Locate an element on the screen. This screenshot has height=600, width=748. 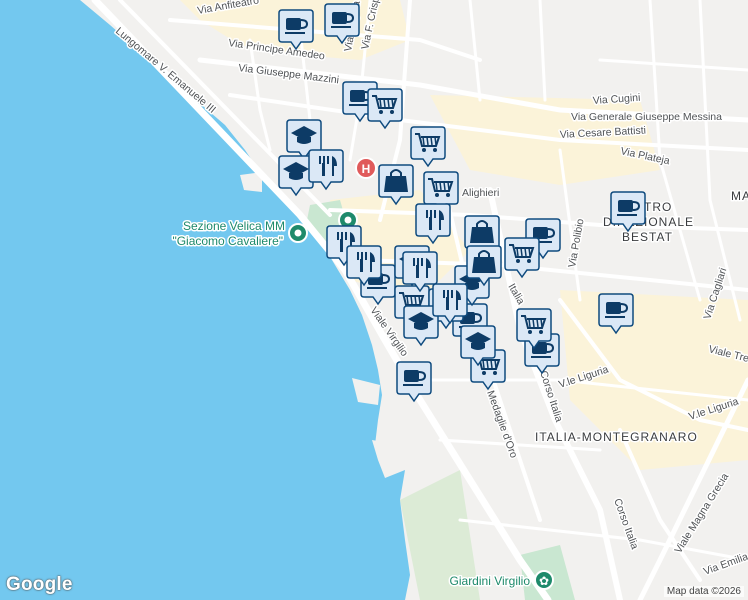
poi-label: Sezione Velica MM is located at coordinates (234, 226).